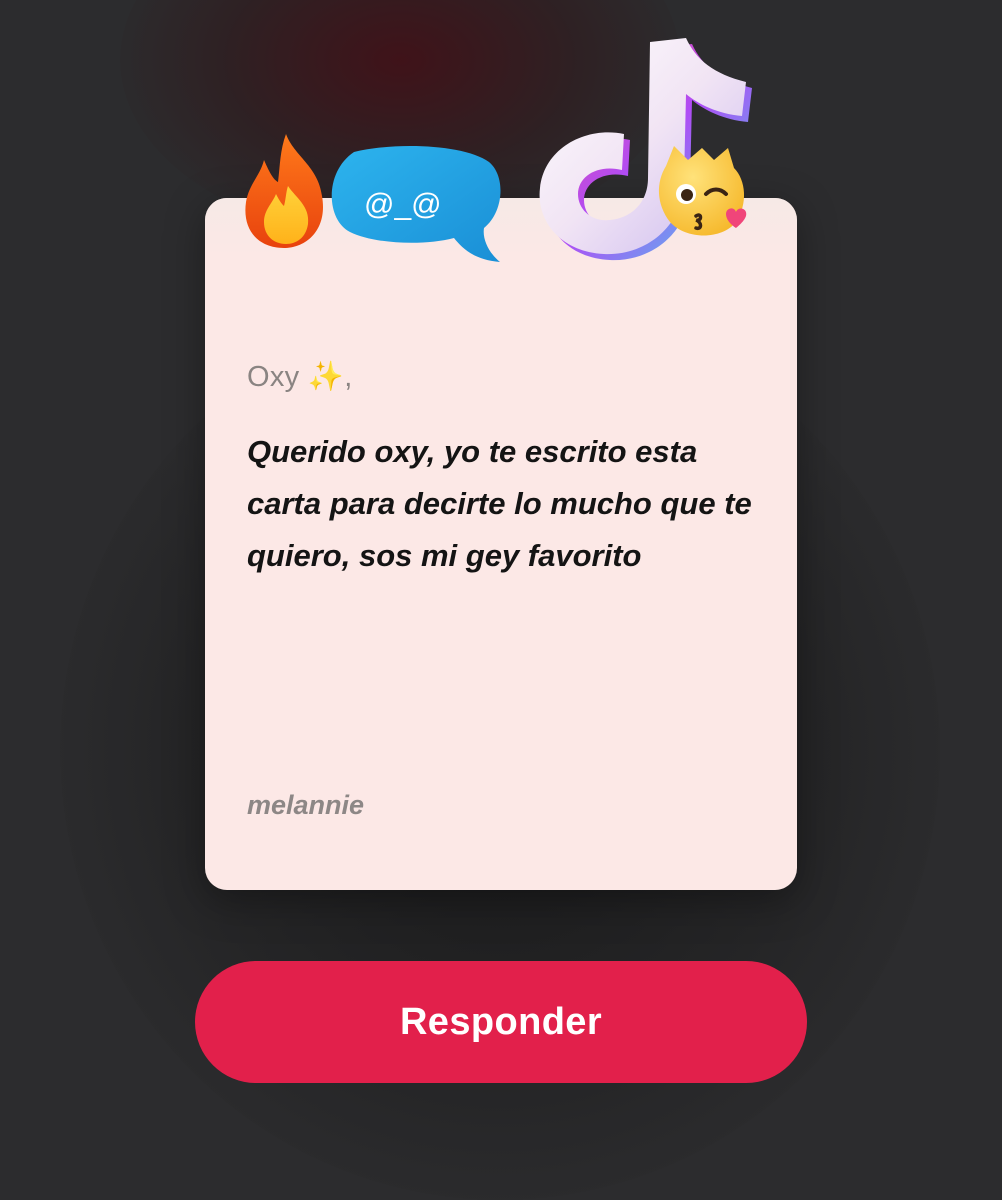 Image resolution: width=1002 pixels, height=1200 pixels. I want to click on letter-signature: melannie, so click(306, 805).